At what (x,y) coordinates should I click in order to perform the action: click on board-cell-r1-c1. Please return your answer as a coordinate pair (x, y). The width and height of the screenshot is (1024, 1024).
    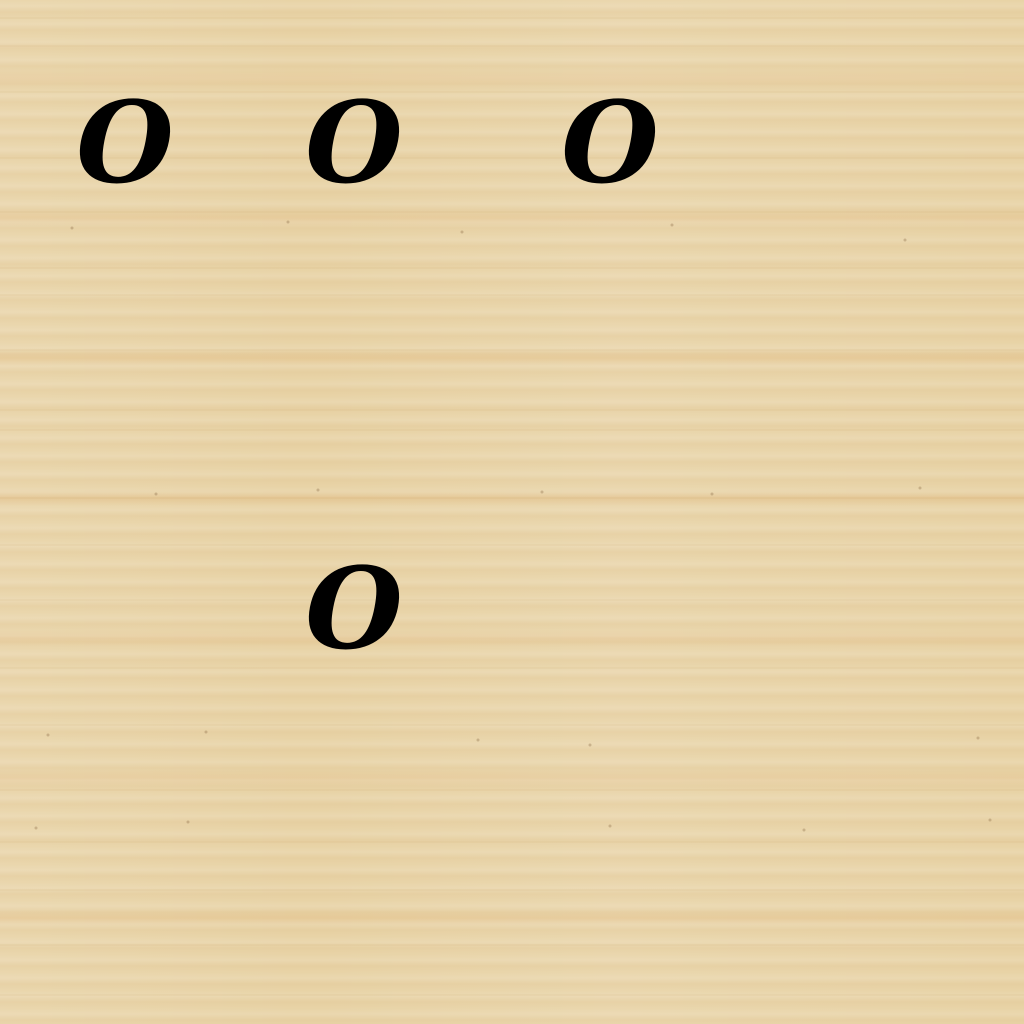
    Looking at the image, I should click on (354, 380).